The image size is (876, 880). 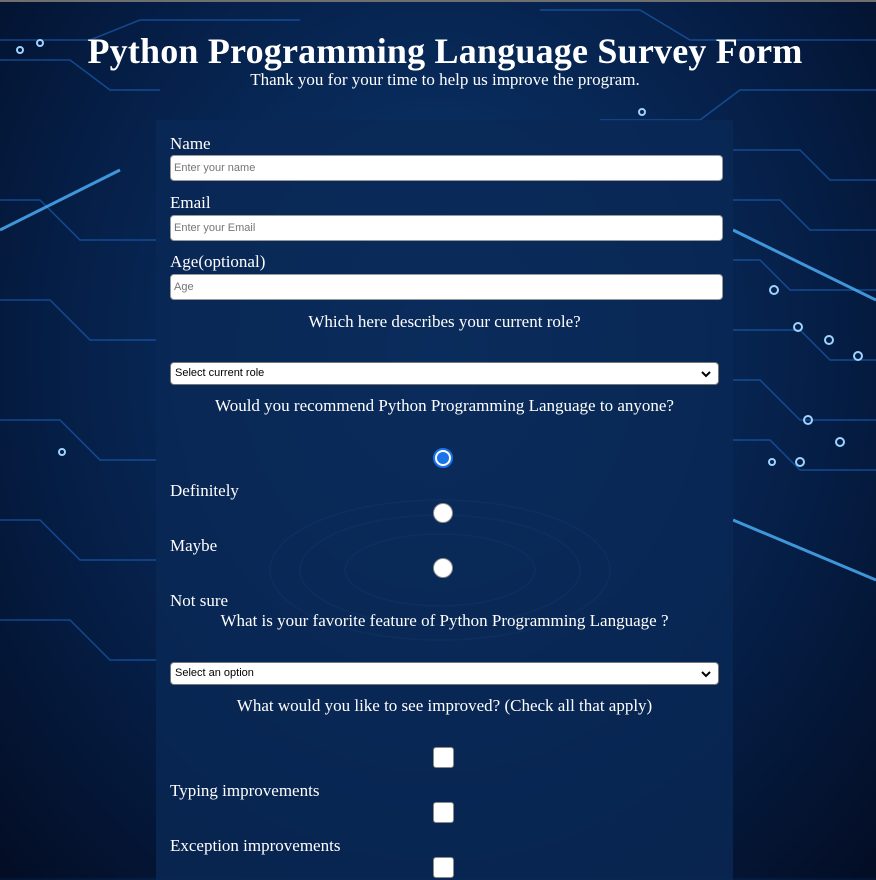 What do you see at coordinates (443, 757) in the screenshot?
I see `checkbox-typing` at bounding box center [443, 757].